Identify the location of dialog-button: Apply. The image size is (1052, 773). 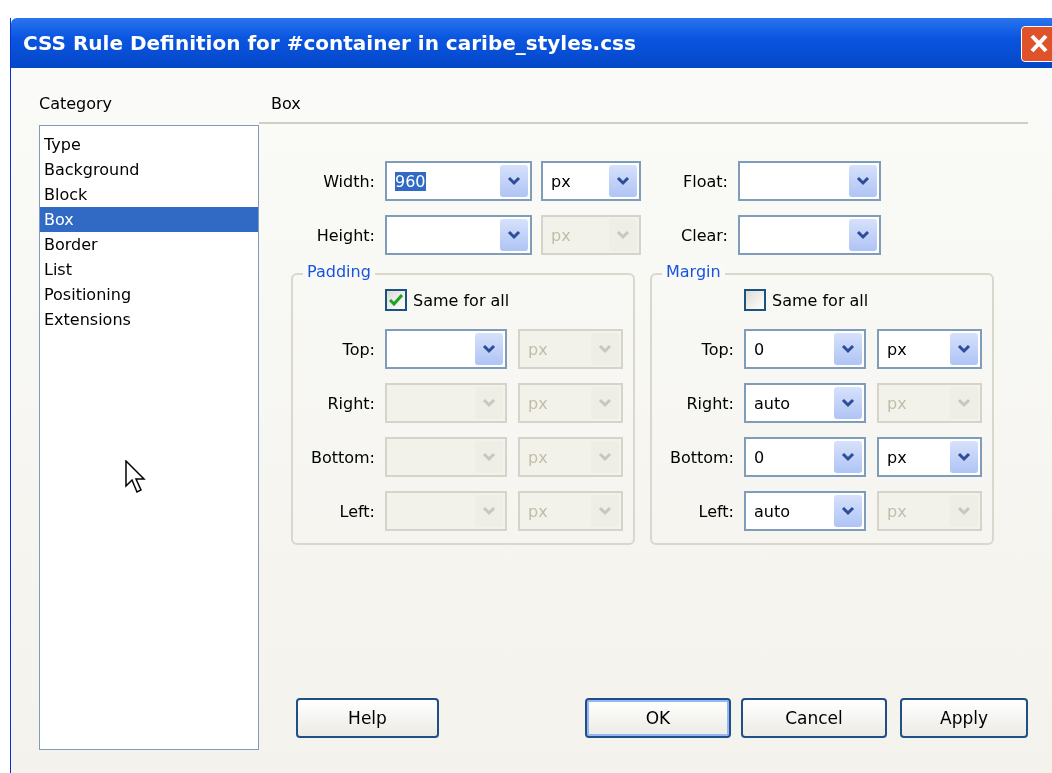
(964, 718).